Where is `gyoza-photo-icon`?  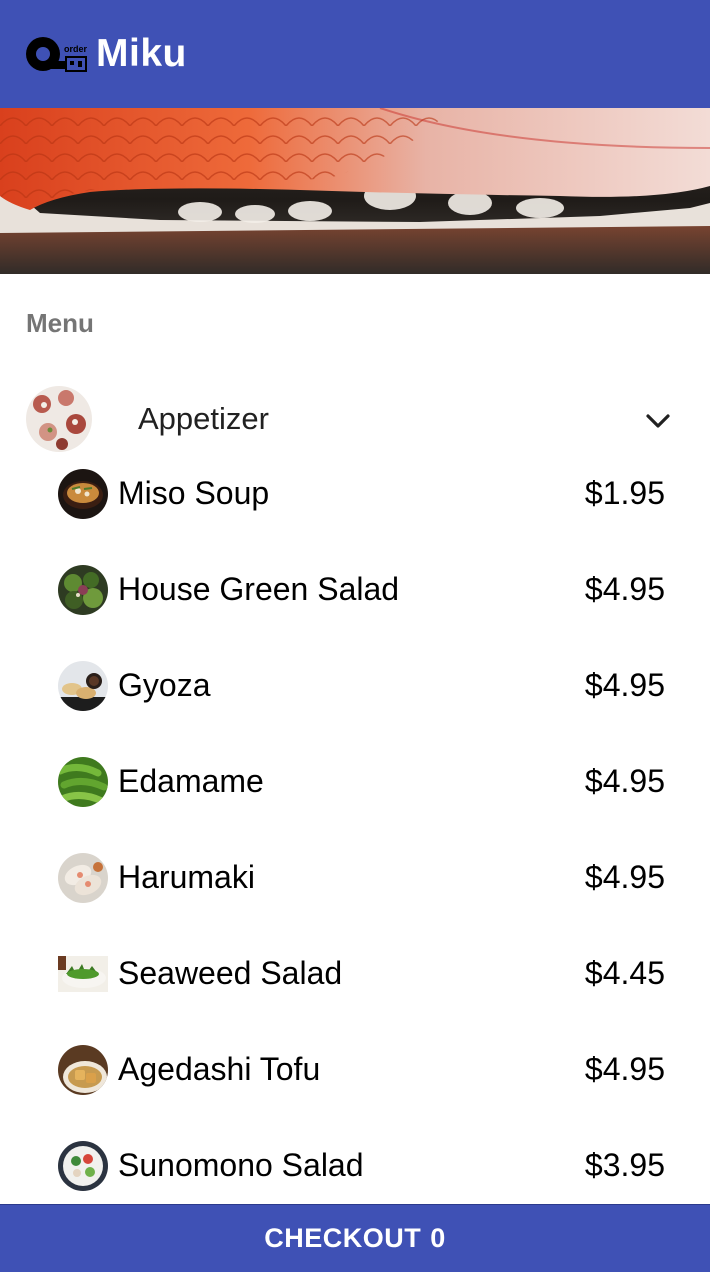 gyoza-photo-icon is located at coordinates (83, 686).